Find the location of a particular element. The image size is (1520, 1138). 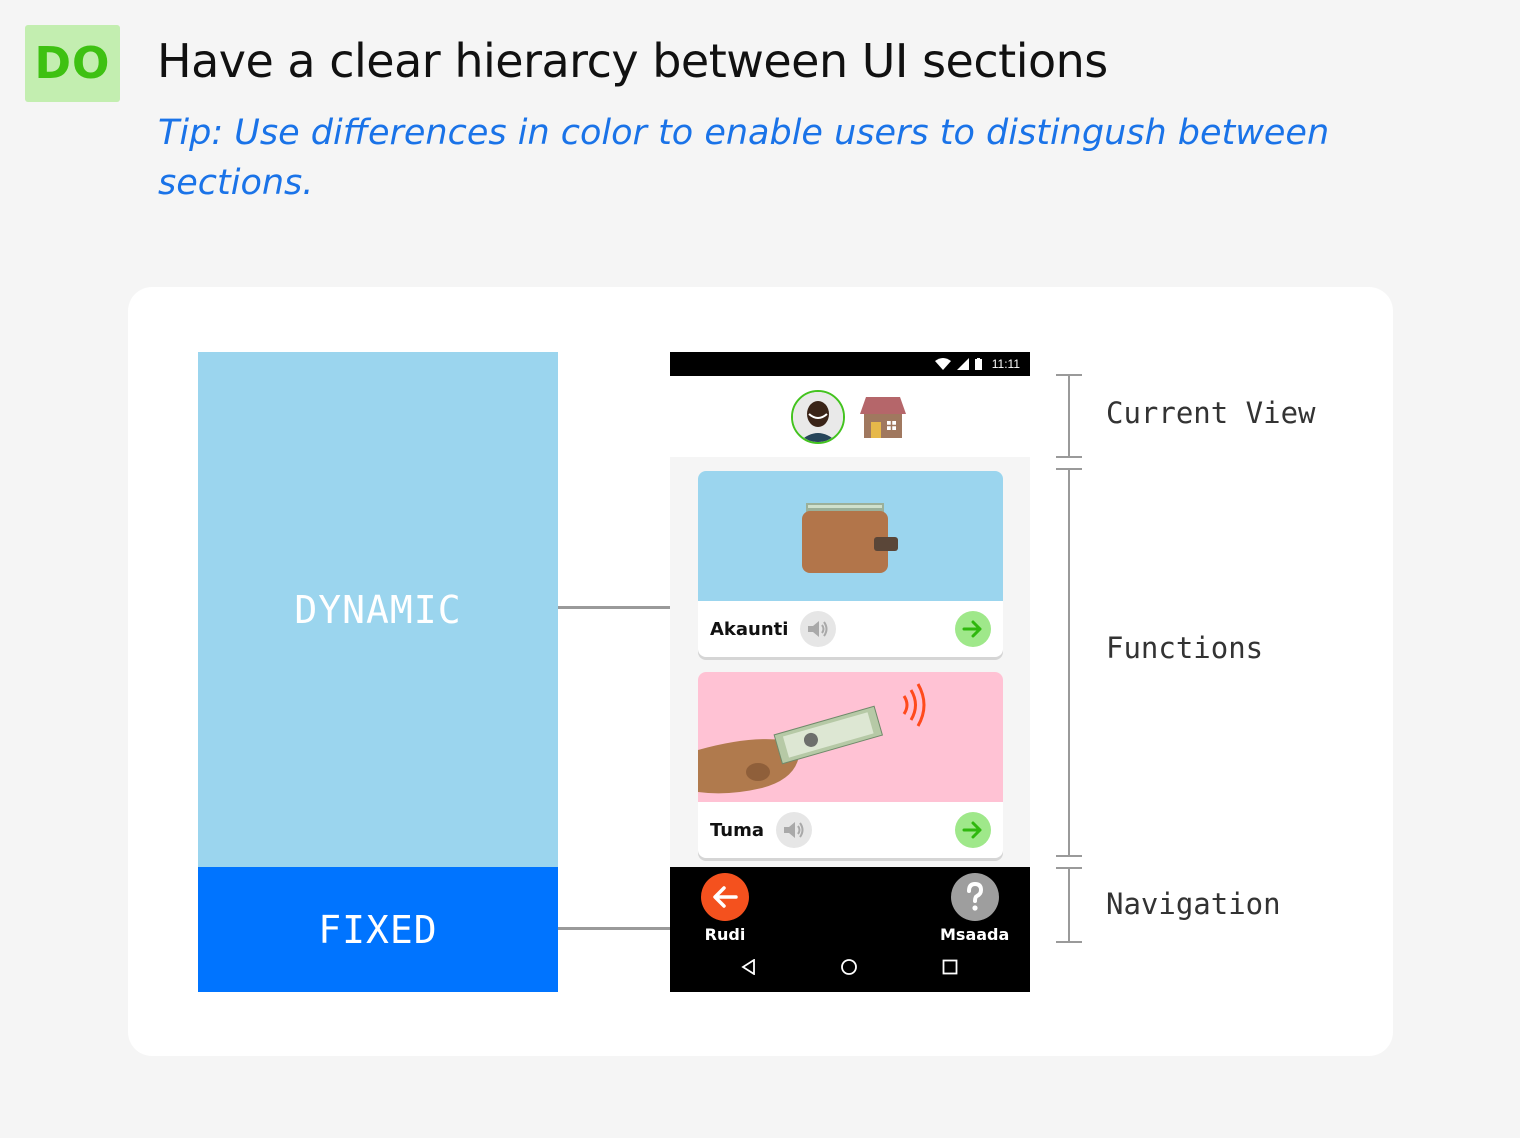

fixed-label: FIXED is located at coordinates (378, 929).